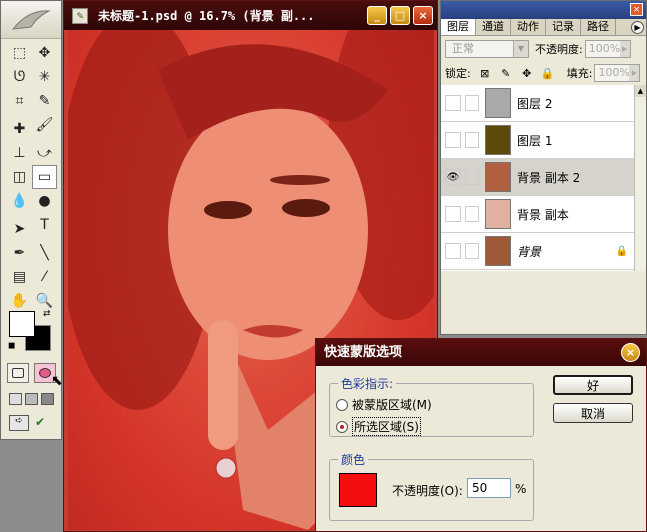 Image resolution: width=647 pixels, height=532 pixels. What do you see at coordinates (44, 101) in the screenshot?
I see `slice-icon: ✎` at bounding box center [44, 101].